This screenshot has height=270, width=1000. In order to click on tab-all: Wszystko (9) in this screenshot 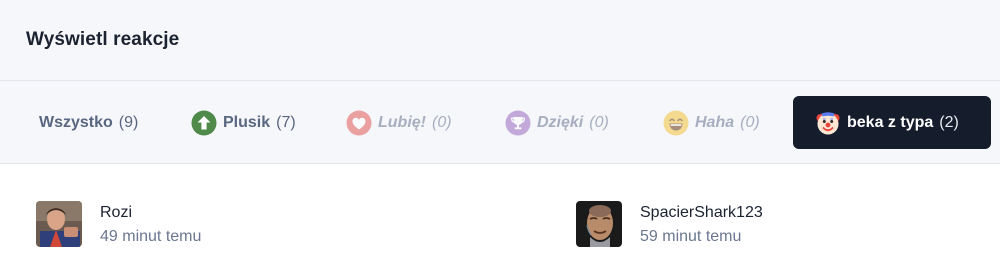, I will do `click(88, 122)`.